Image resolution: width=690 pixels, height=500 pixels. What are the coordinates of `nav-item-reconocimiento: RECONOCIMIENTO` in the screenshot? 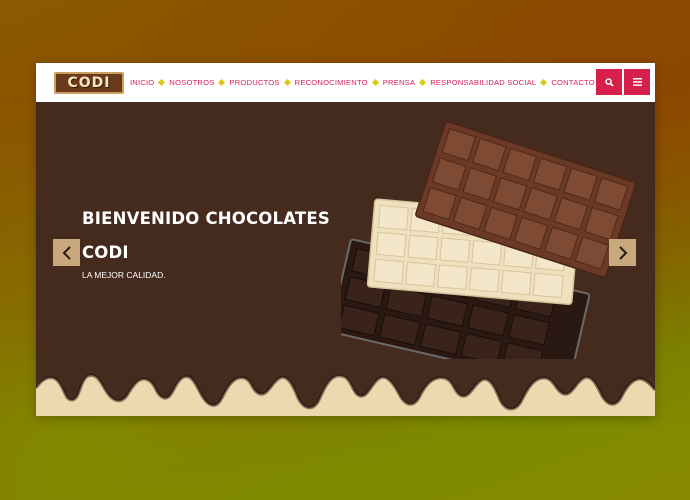 It's located at (331, 82).